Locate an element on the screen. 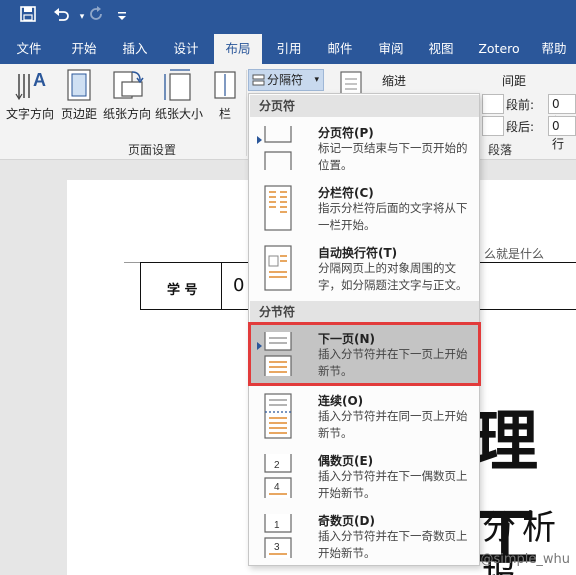 This screenshot has height=575, width=576. odd-page-item: 1 3 奇数页(D) 插入分节符并在下一奇数页上开始新节。 is located at coordinates (364, 535).